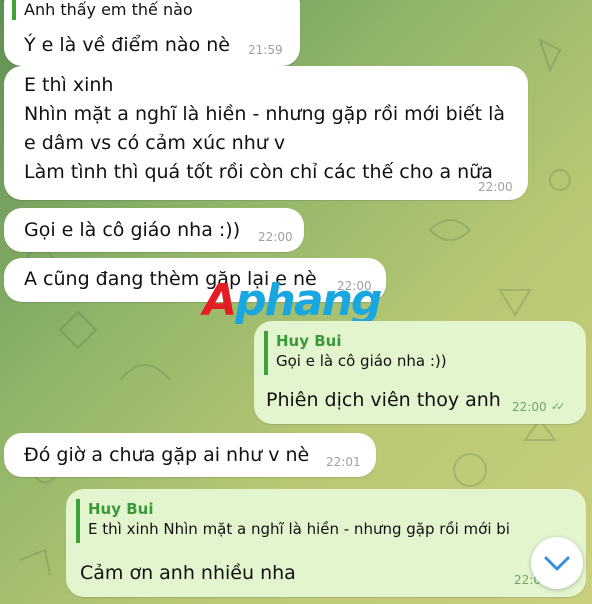 The width and height of the screenshot is (592, 604). I want to click on message-text: Phiên dịch viên thoy anh, so click(383, 400).